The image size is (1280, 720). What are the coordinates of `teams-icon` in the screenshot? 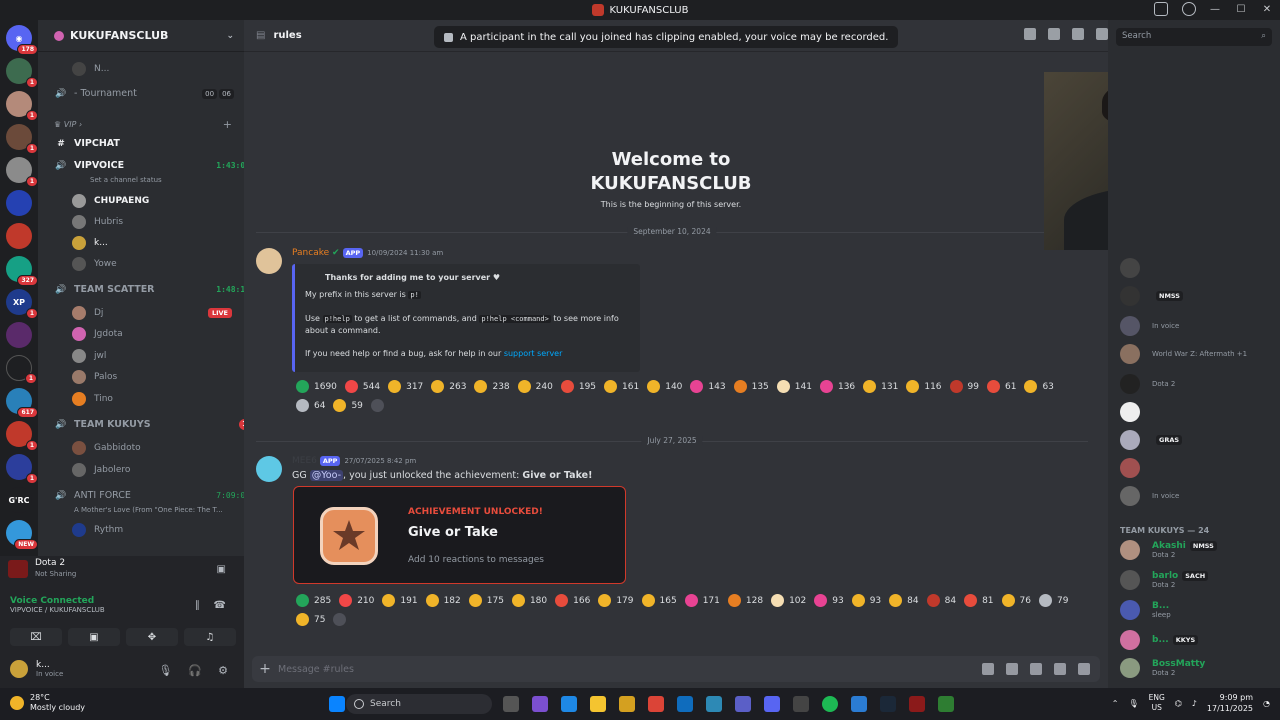 It's located at (742, 704).